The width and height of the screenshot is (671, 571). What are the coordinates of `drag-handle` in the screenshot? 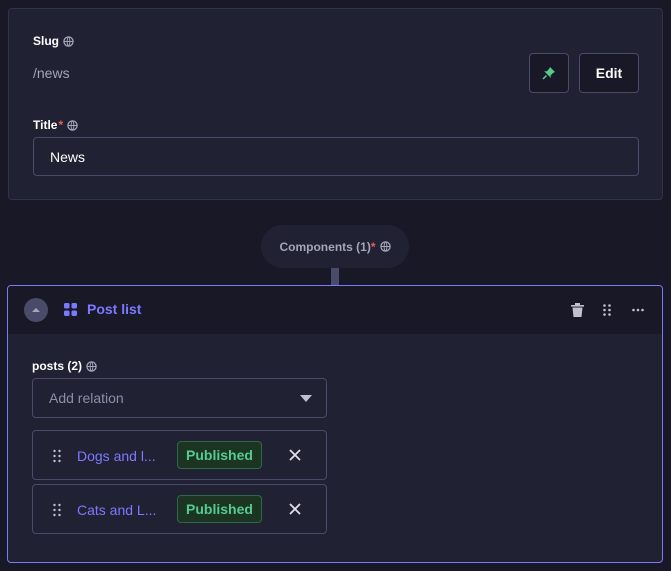 It's located at (607, 310).